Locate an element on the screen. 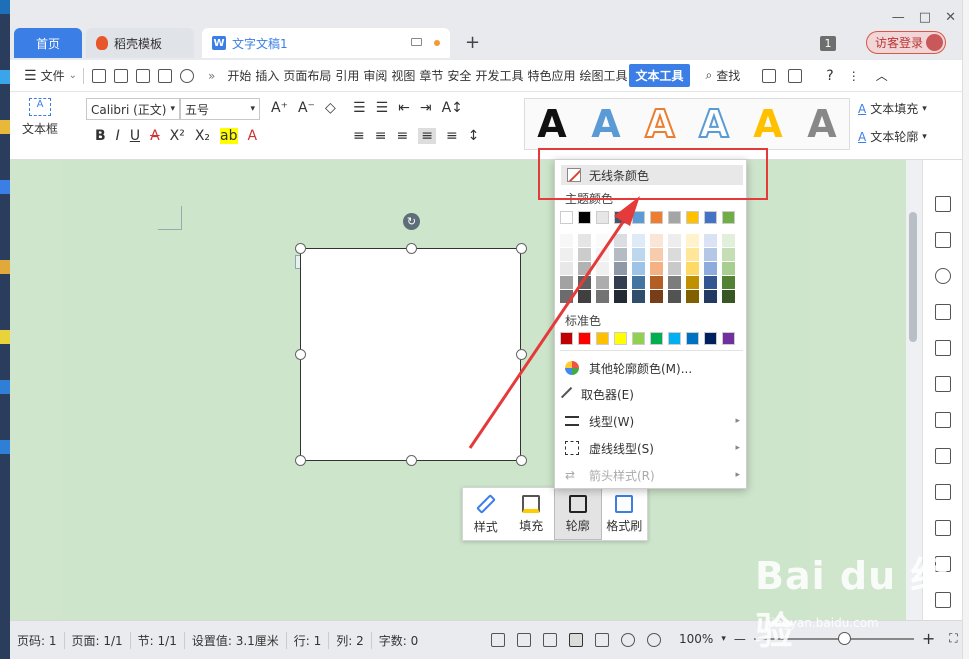 The height and width of the screenshot is (659, 969). help-icon: ? is located at coordinates (829, 76).